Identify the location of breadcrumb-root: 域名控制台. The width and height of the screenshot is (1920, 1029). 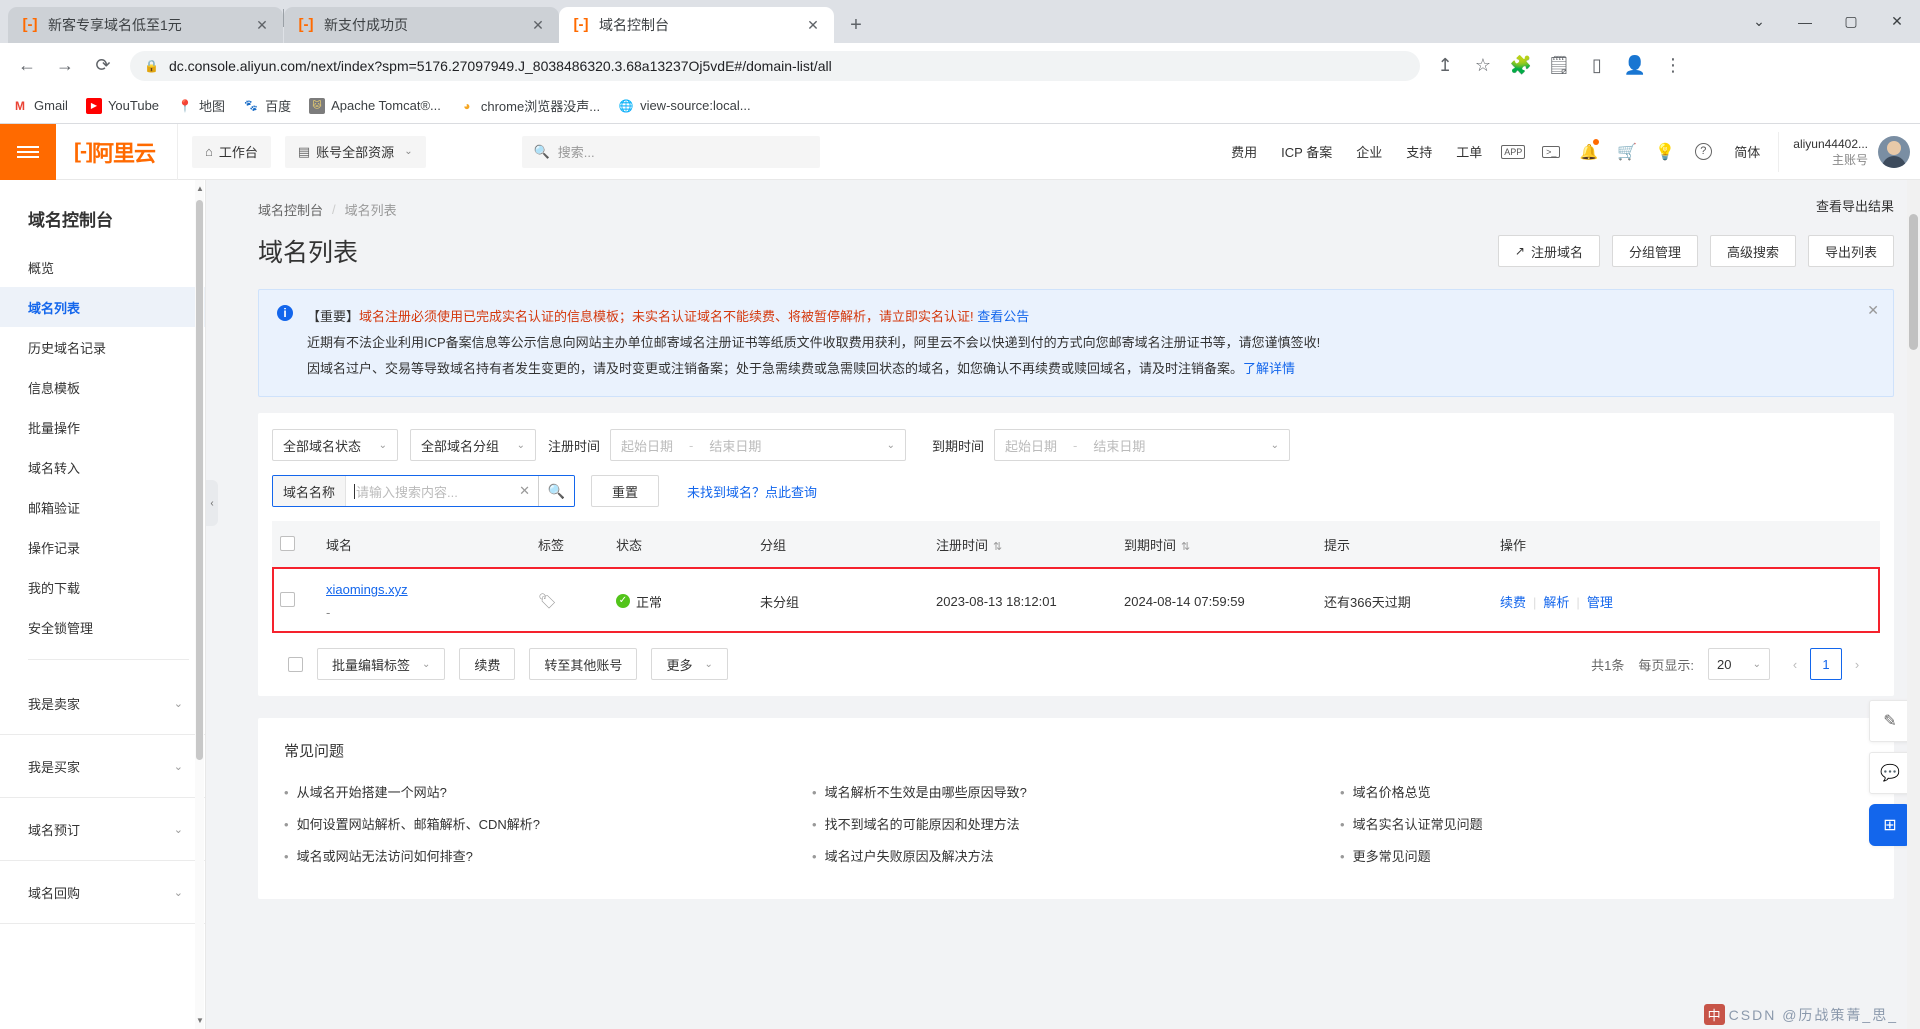
(290, 209).